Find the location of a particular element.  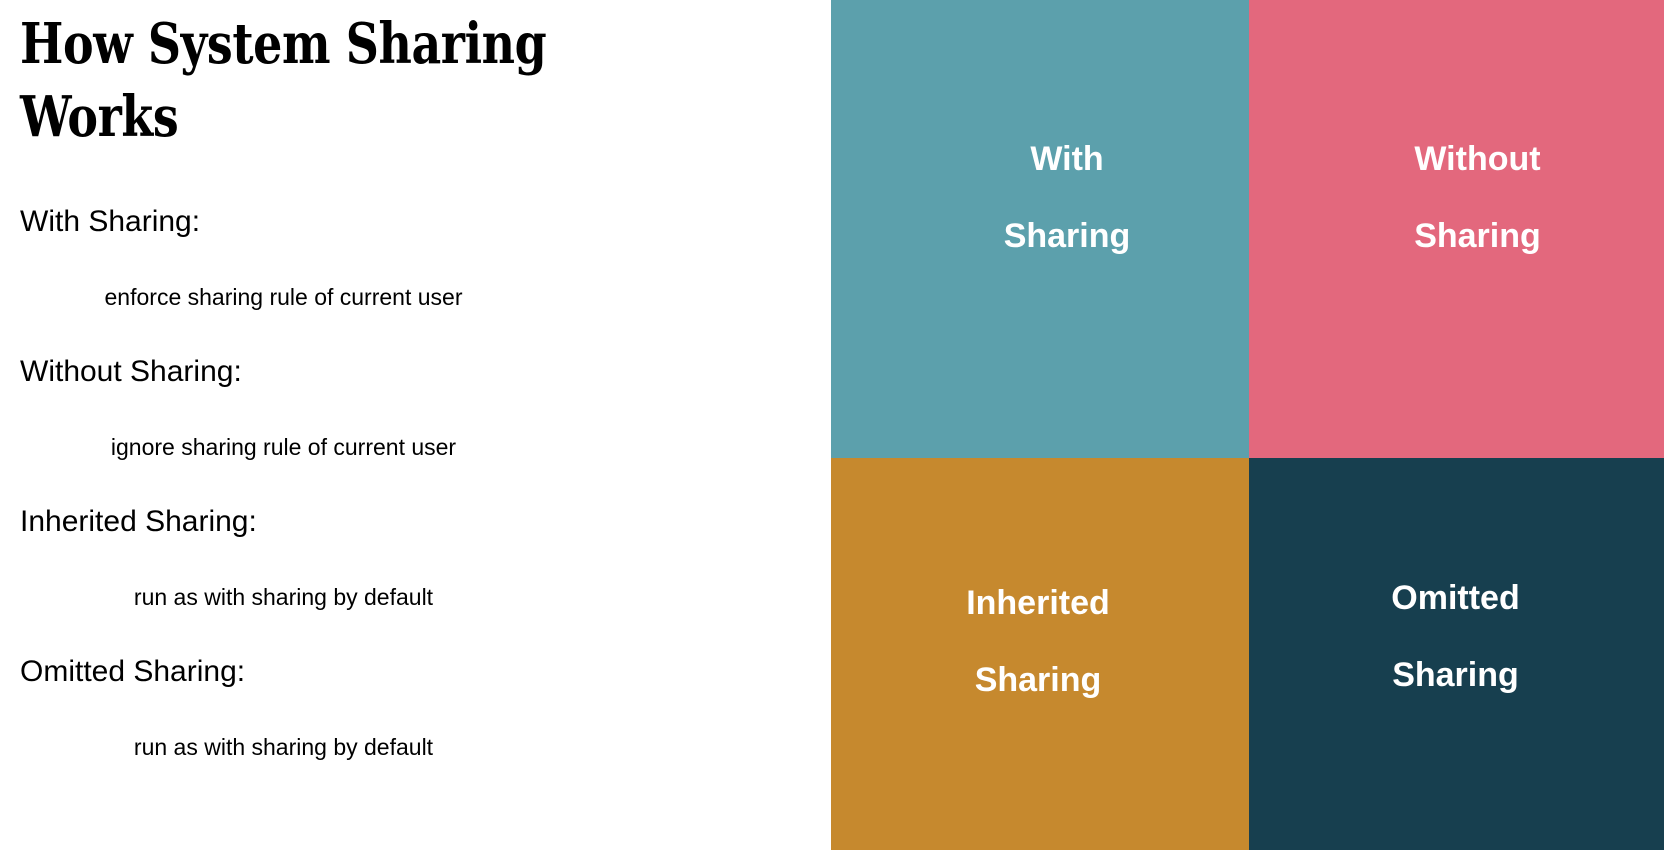

quadrant-with-sharing: With Sharing is located at coordinates (1040, 229).